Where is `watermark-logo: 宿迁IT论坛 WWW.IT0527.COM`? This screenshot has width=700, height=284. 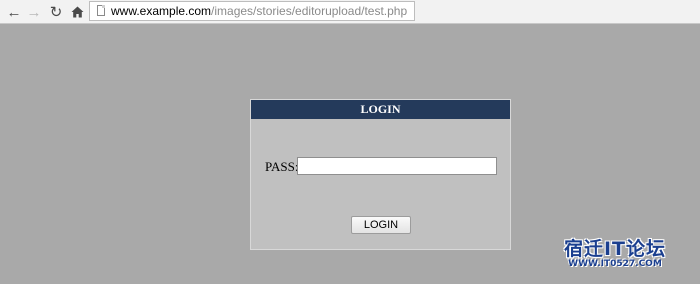
watermark-logo: 宿迁IT论坛 WWW.IT0527.COM is located at coordinates (615, 254).